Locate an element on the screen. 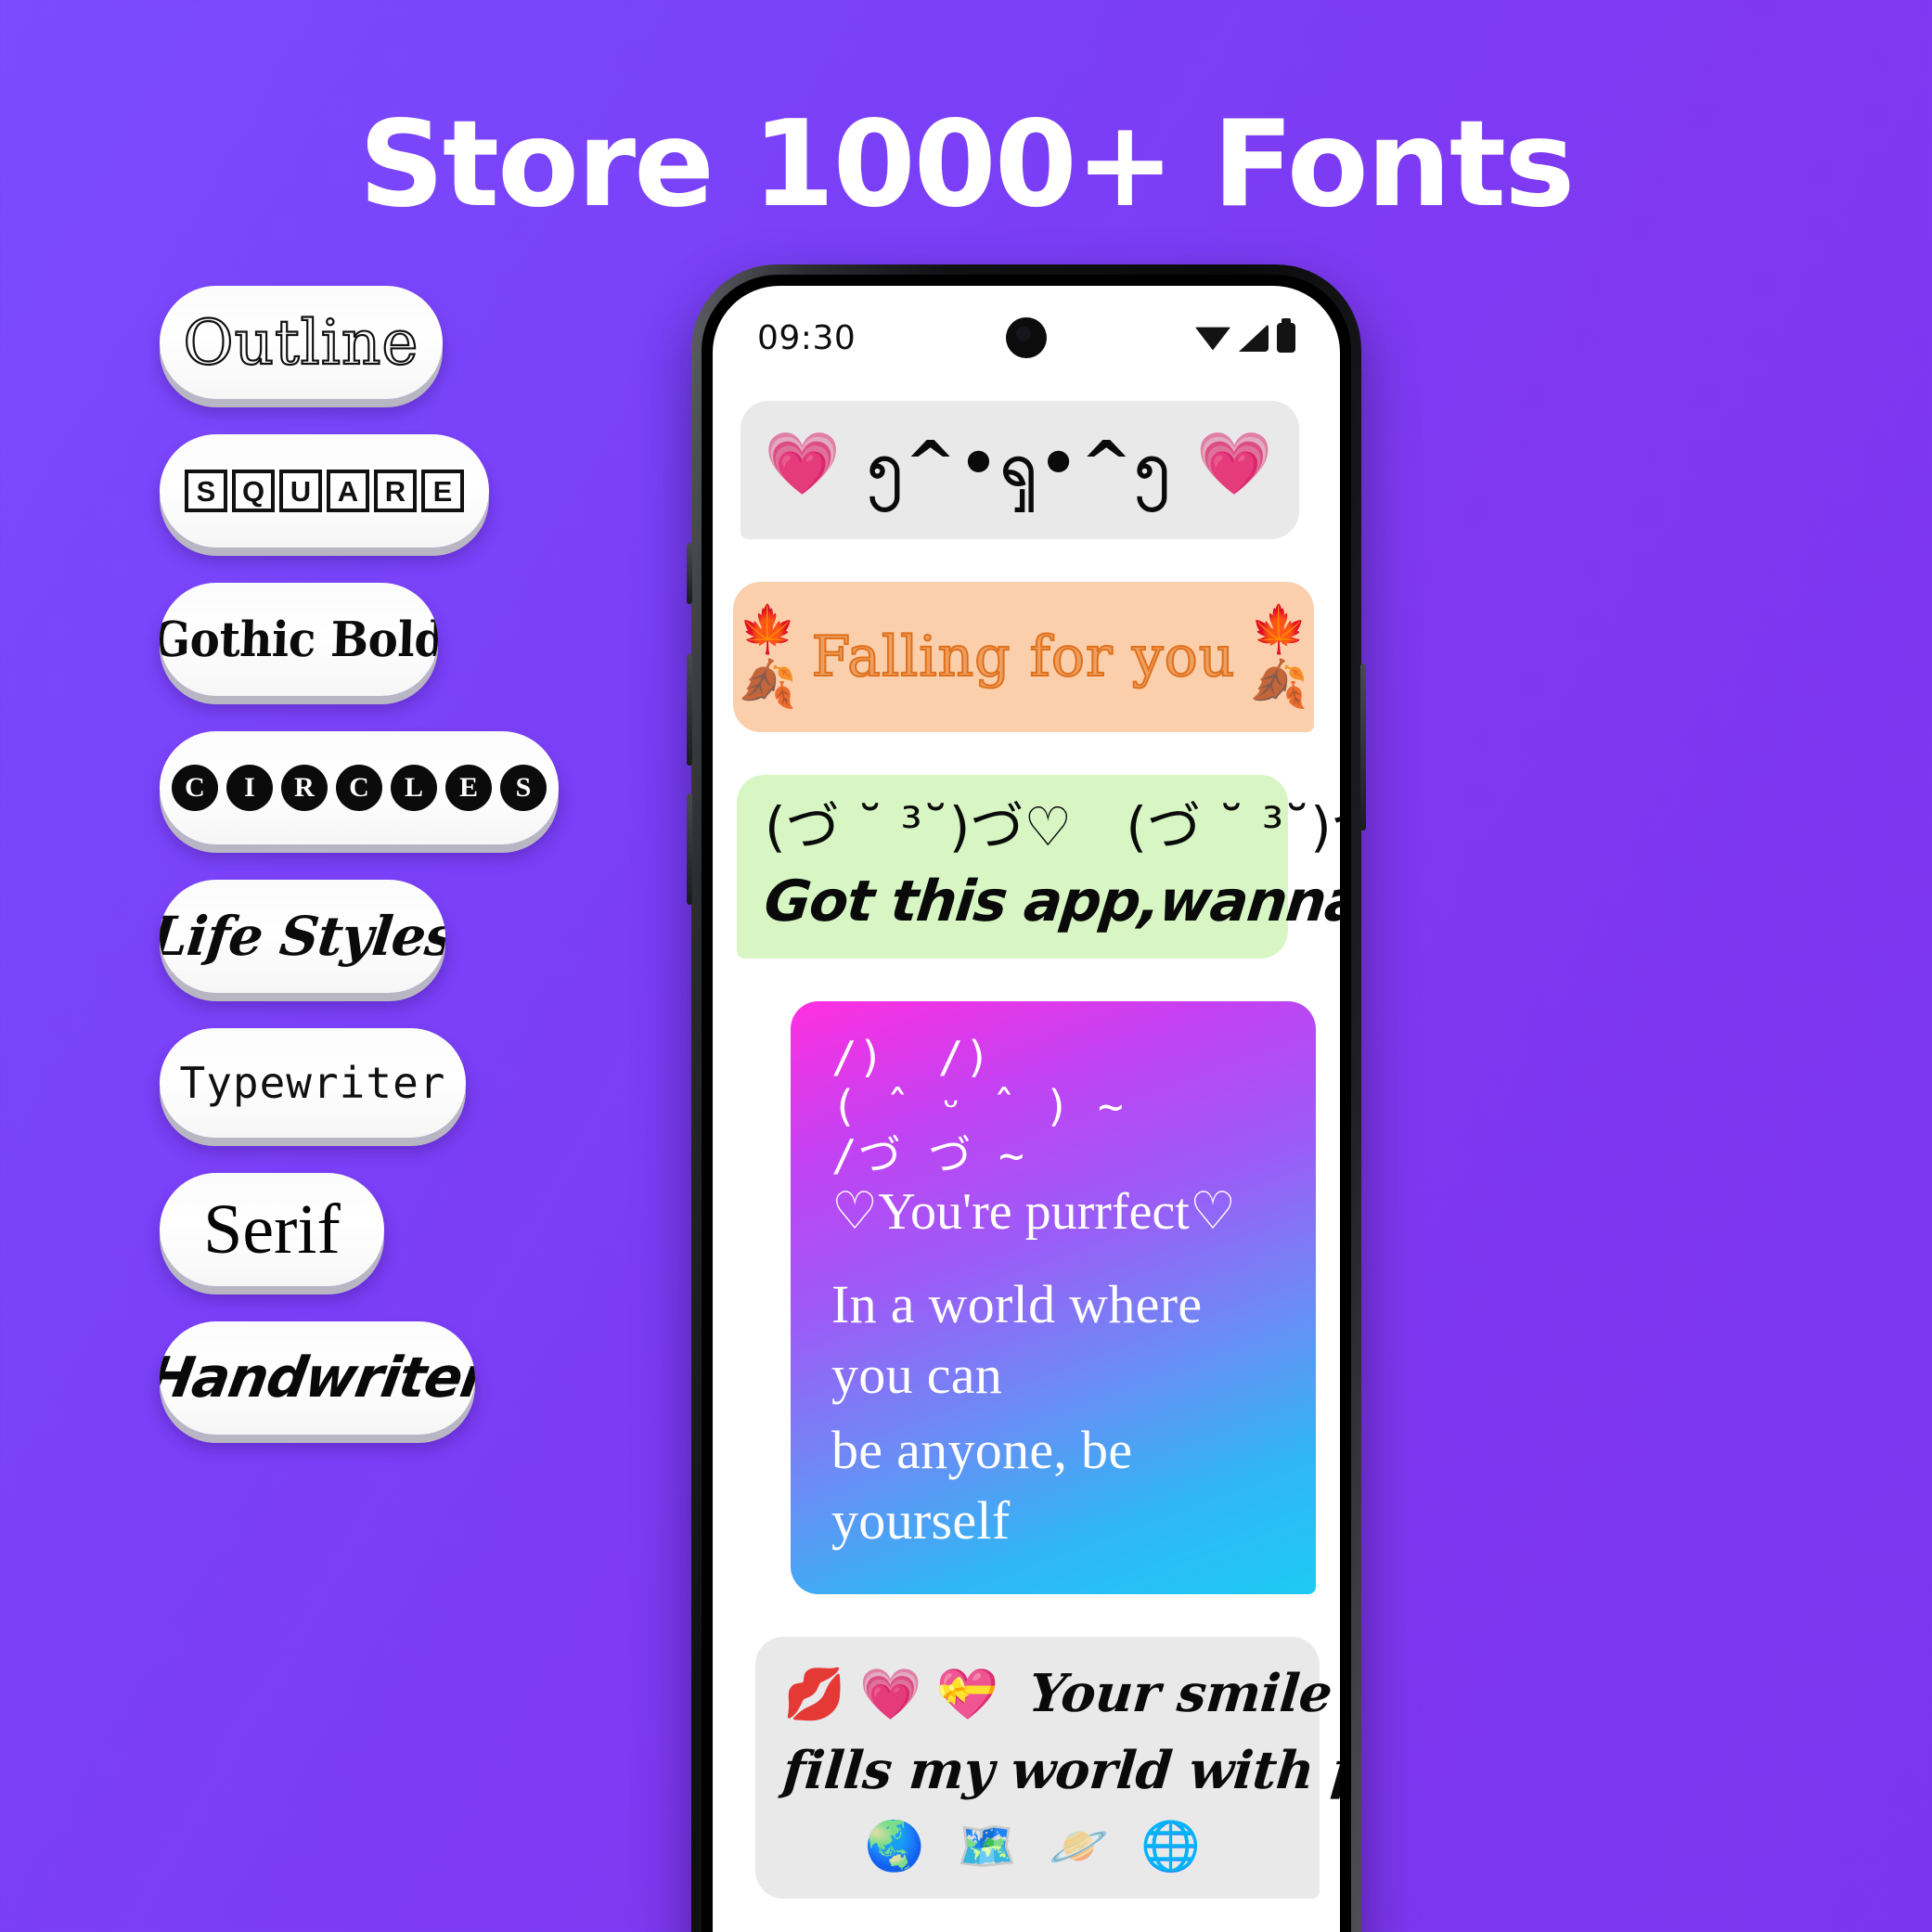  font-pill-label-square: S Q U A R E is located at coordinates (324, 491).